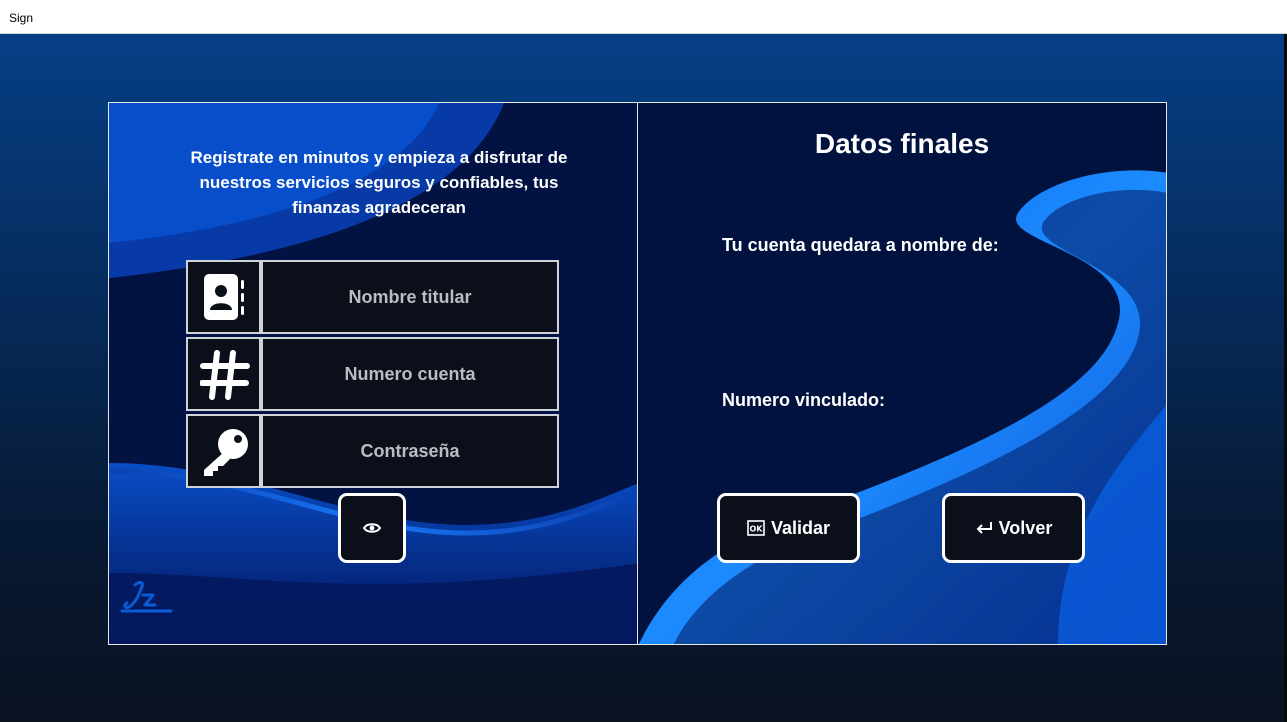 This screenshot has width=1287, height=722. I want to click on validate-button: OK Validar, so click(788, 528).